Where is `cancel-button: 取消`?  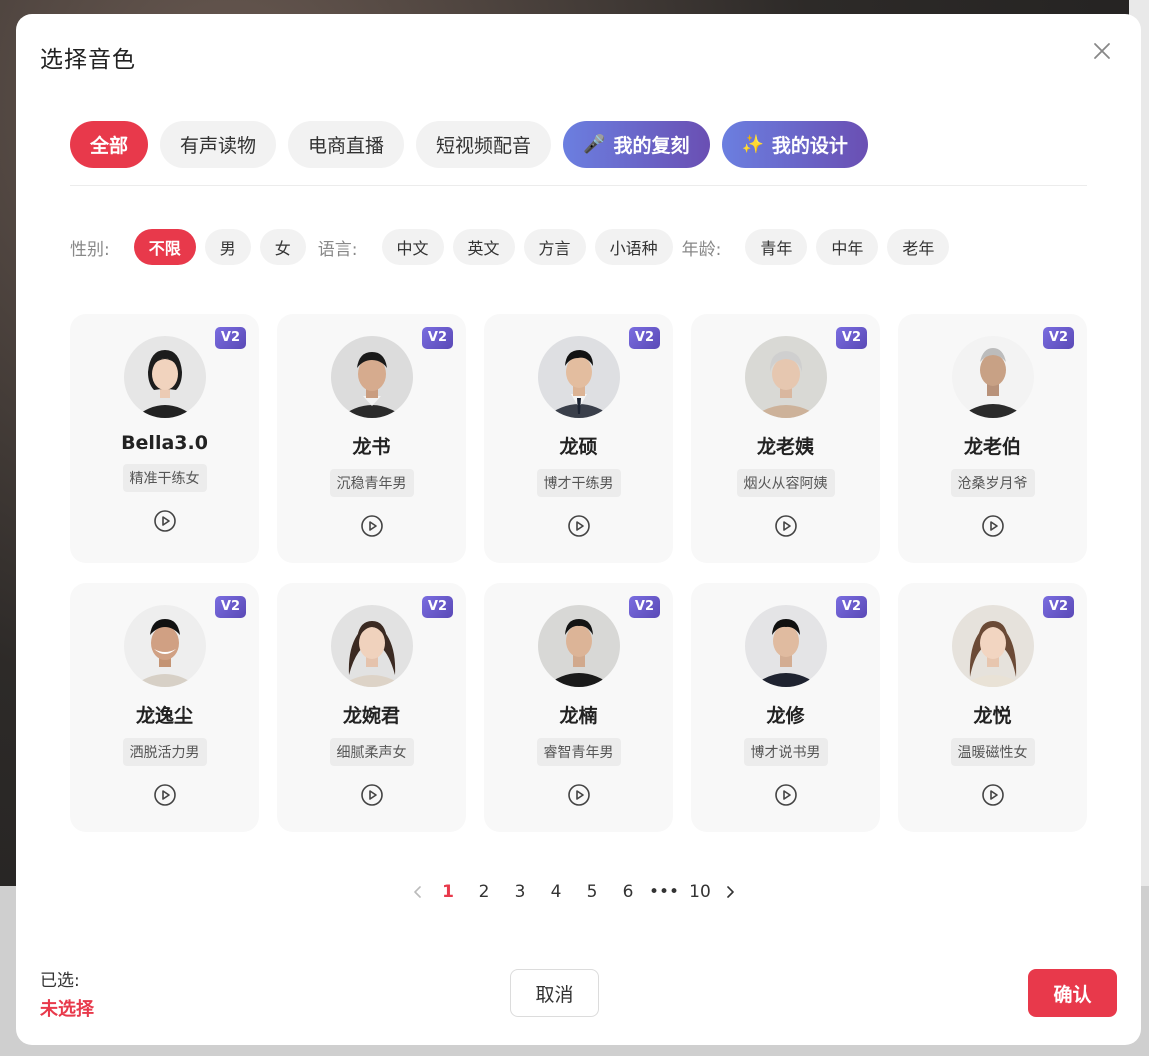
cancel-button: 取消 is located at coordinates (554, 993).